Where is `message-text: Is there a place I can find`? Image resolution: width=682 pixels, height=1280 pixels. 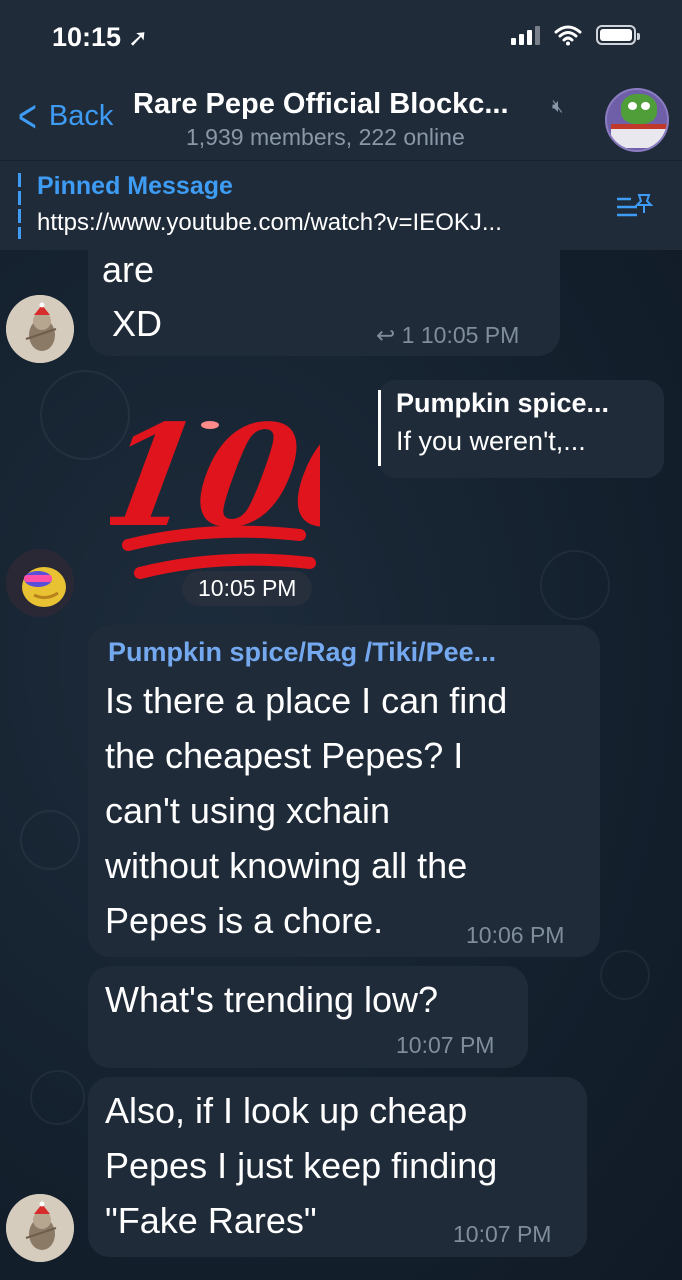 message-text: Is there a place I can find is located at coordinates (306, 700).